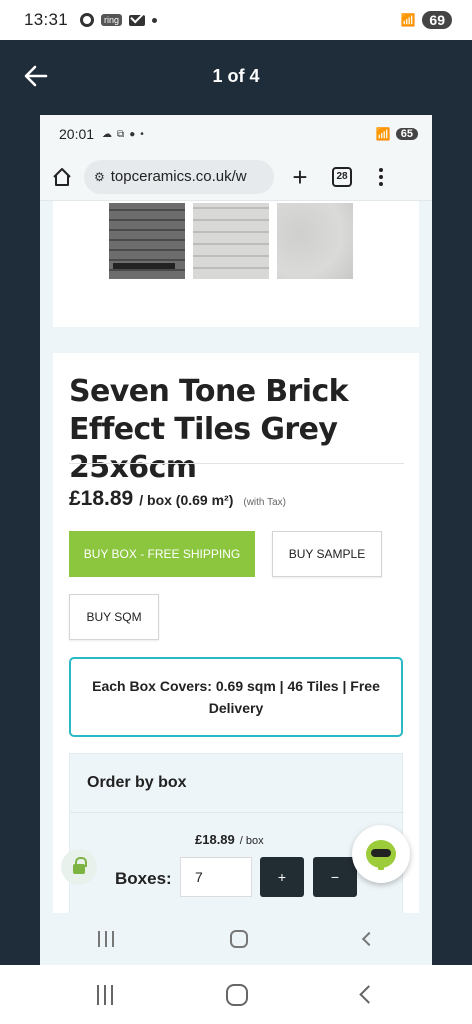  I want to click on inner-home-nav-icon, so click(239, 939).